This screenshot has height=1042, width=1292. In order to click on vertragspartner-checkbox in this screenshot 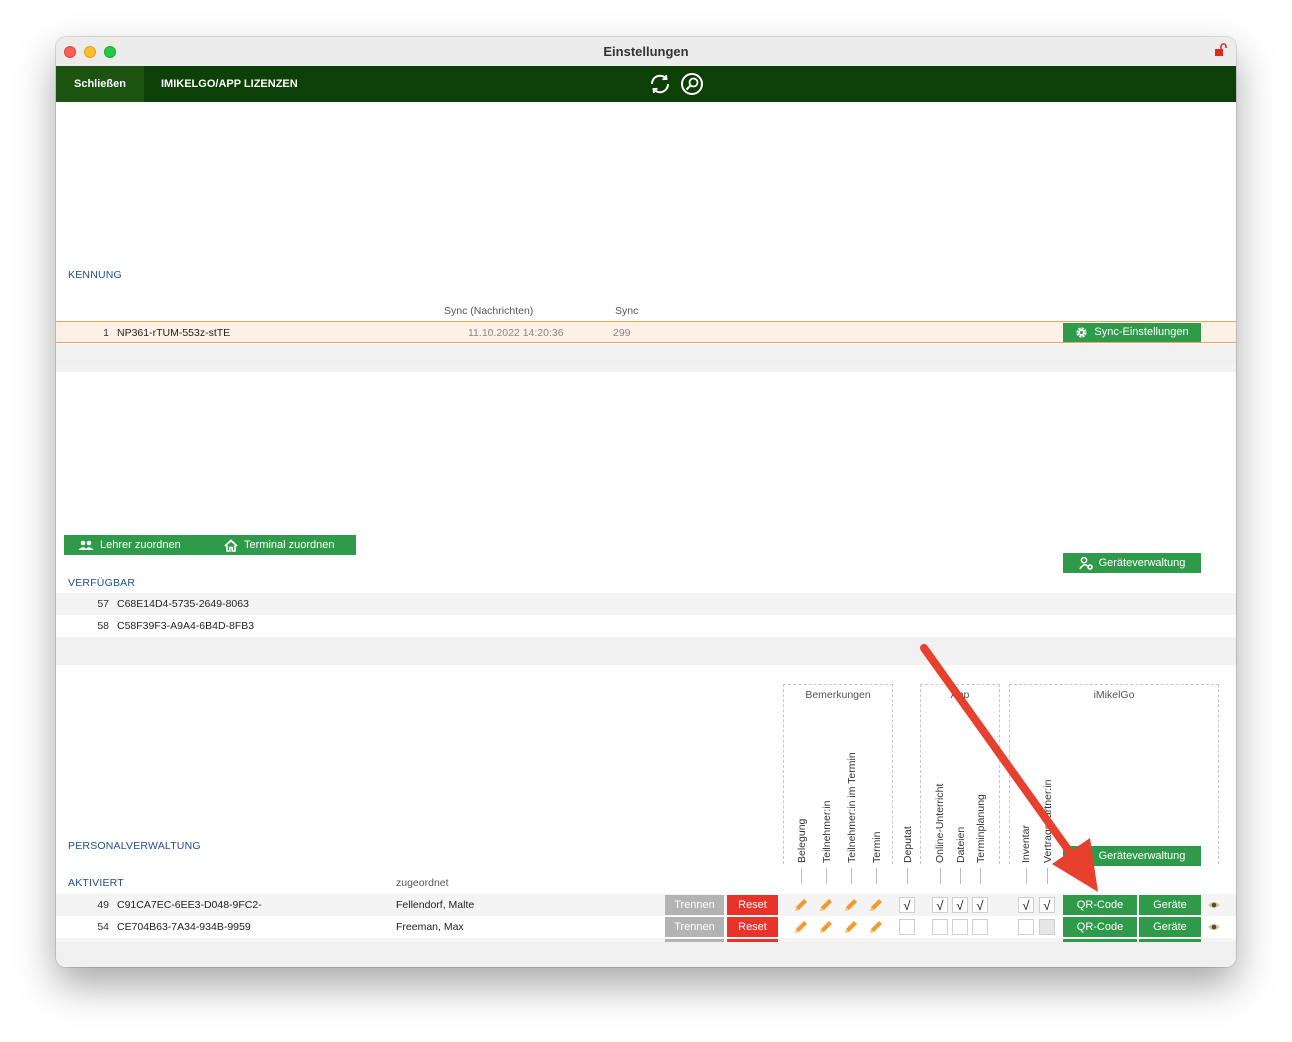, I will do `click(1047, 927)`.